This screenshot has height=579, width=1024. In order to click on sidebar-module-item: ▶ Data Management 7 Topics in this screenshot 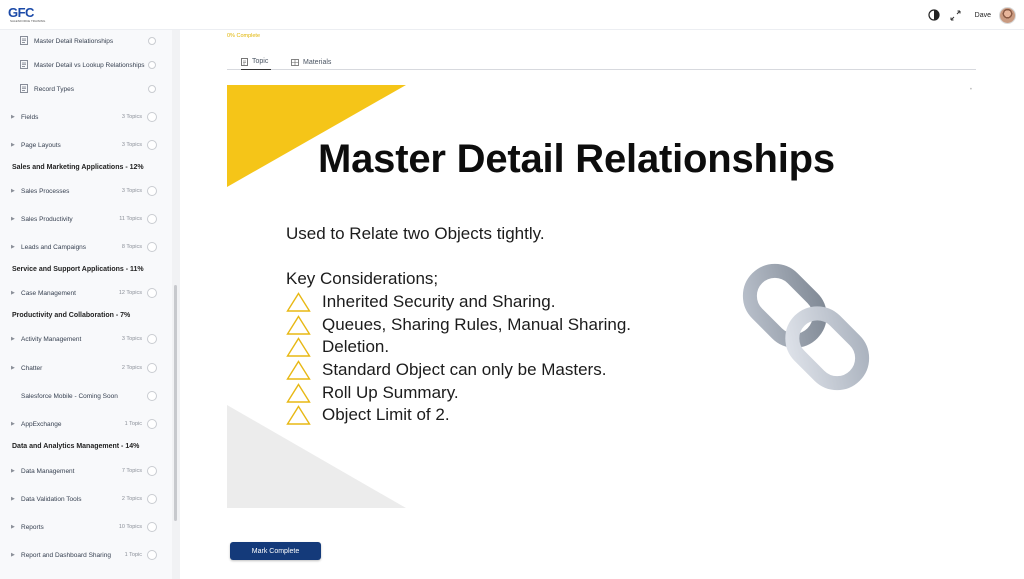, I will do `click(86, 471)`.